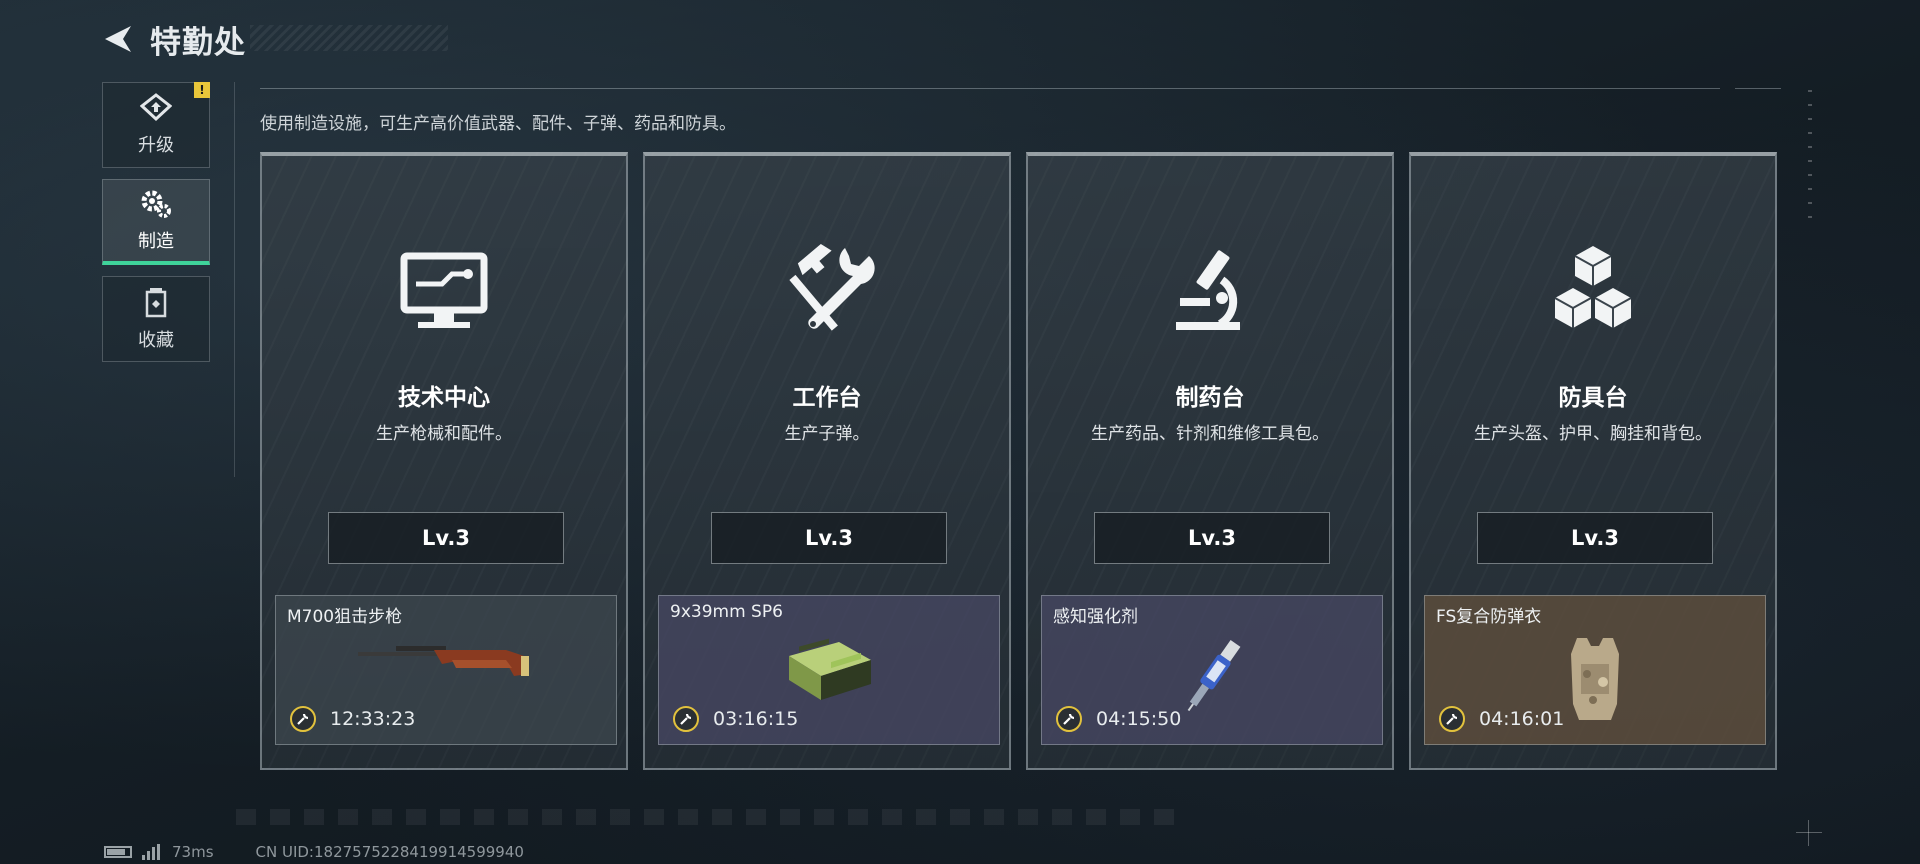  I want to click on card-title: 制药台, so click(1210, 398).